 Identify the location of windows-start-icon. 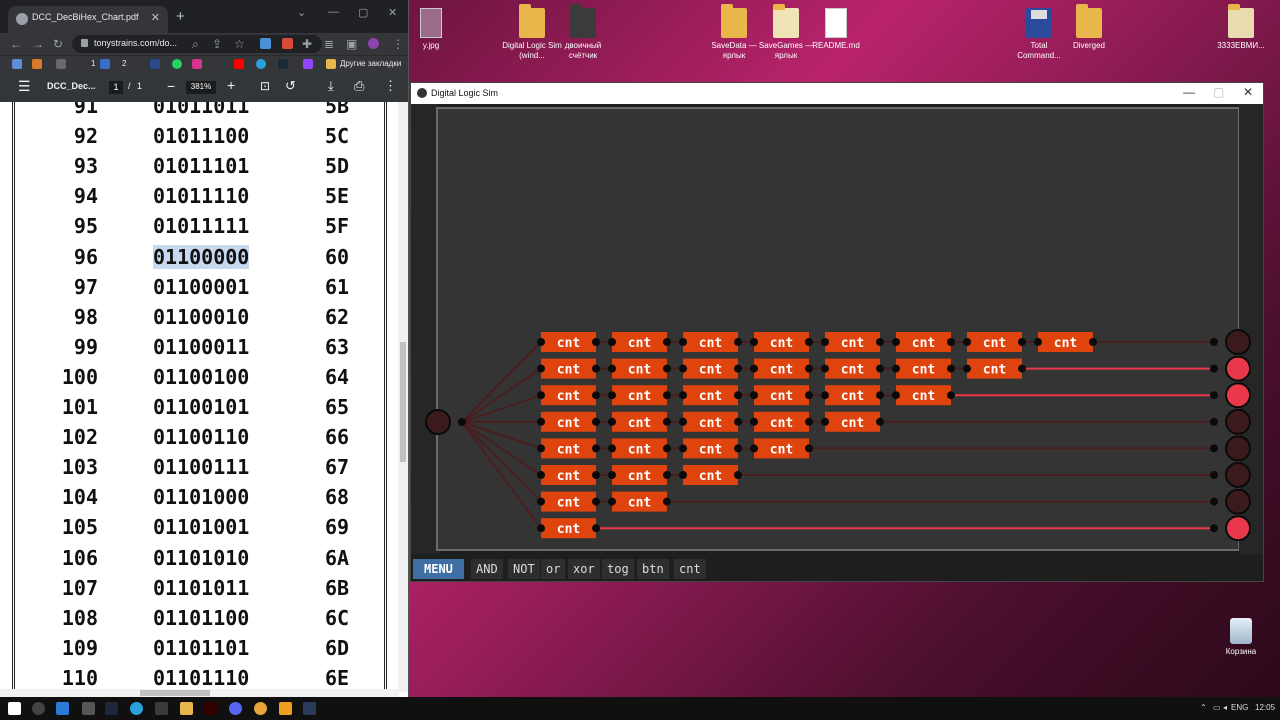
(14, 708).